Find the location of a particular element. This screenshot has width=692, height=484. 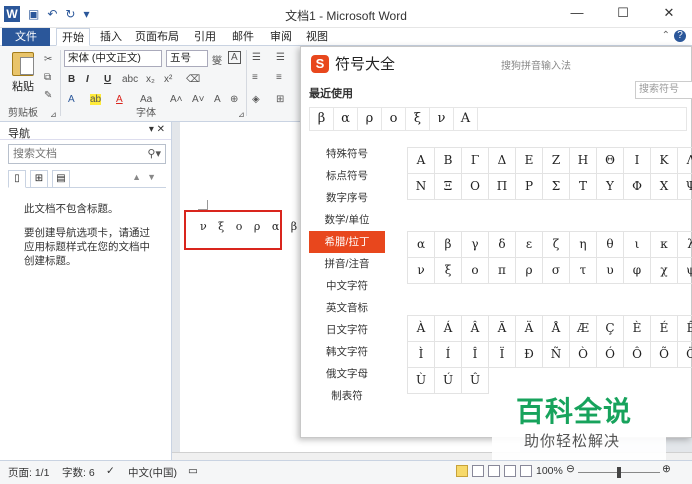

symbol-cell: È is located at coordinates (637, 328).